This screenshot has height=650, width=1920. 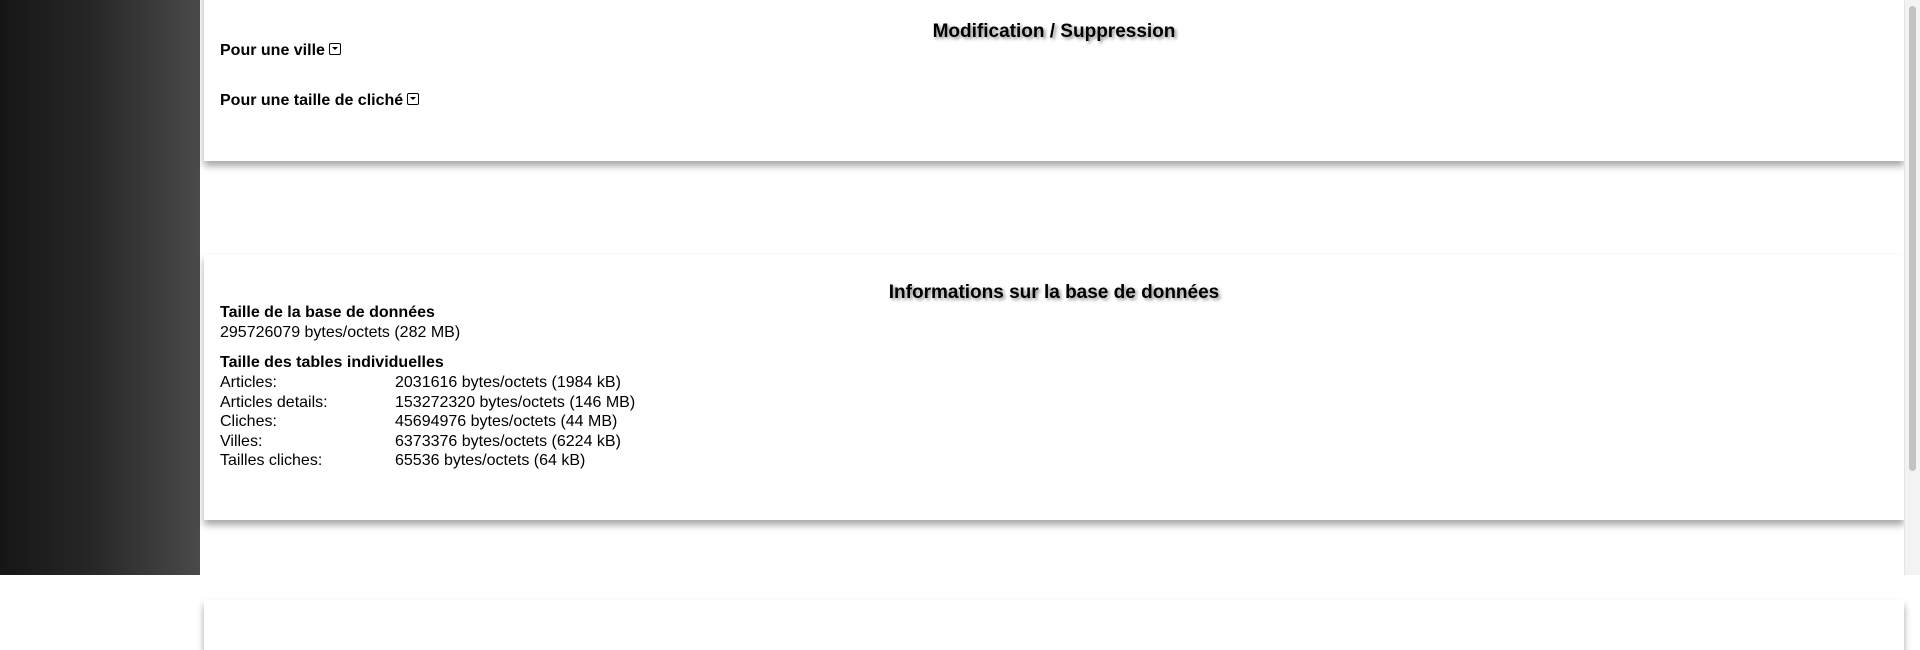 I want to click on filter-by-city-label: Pour une ville, so click(x=272, y=50).